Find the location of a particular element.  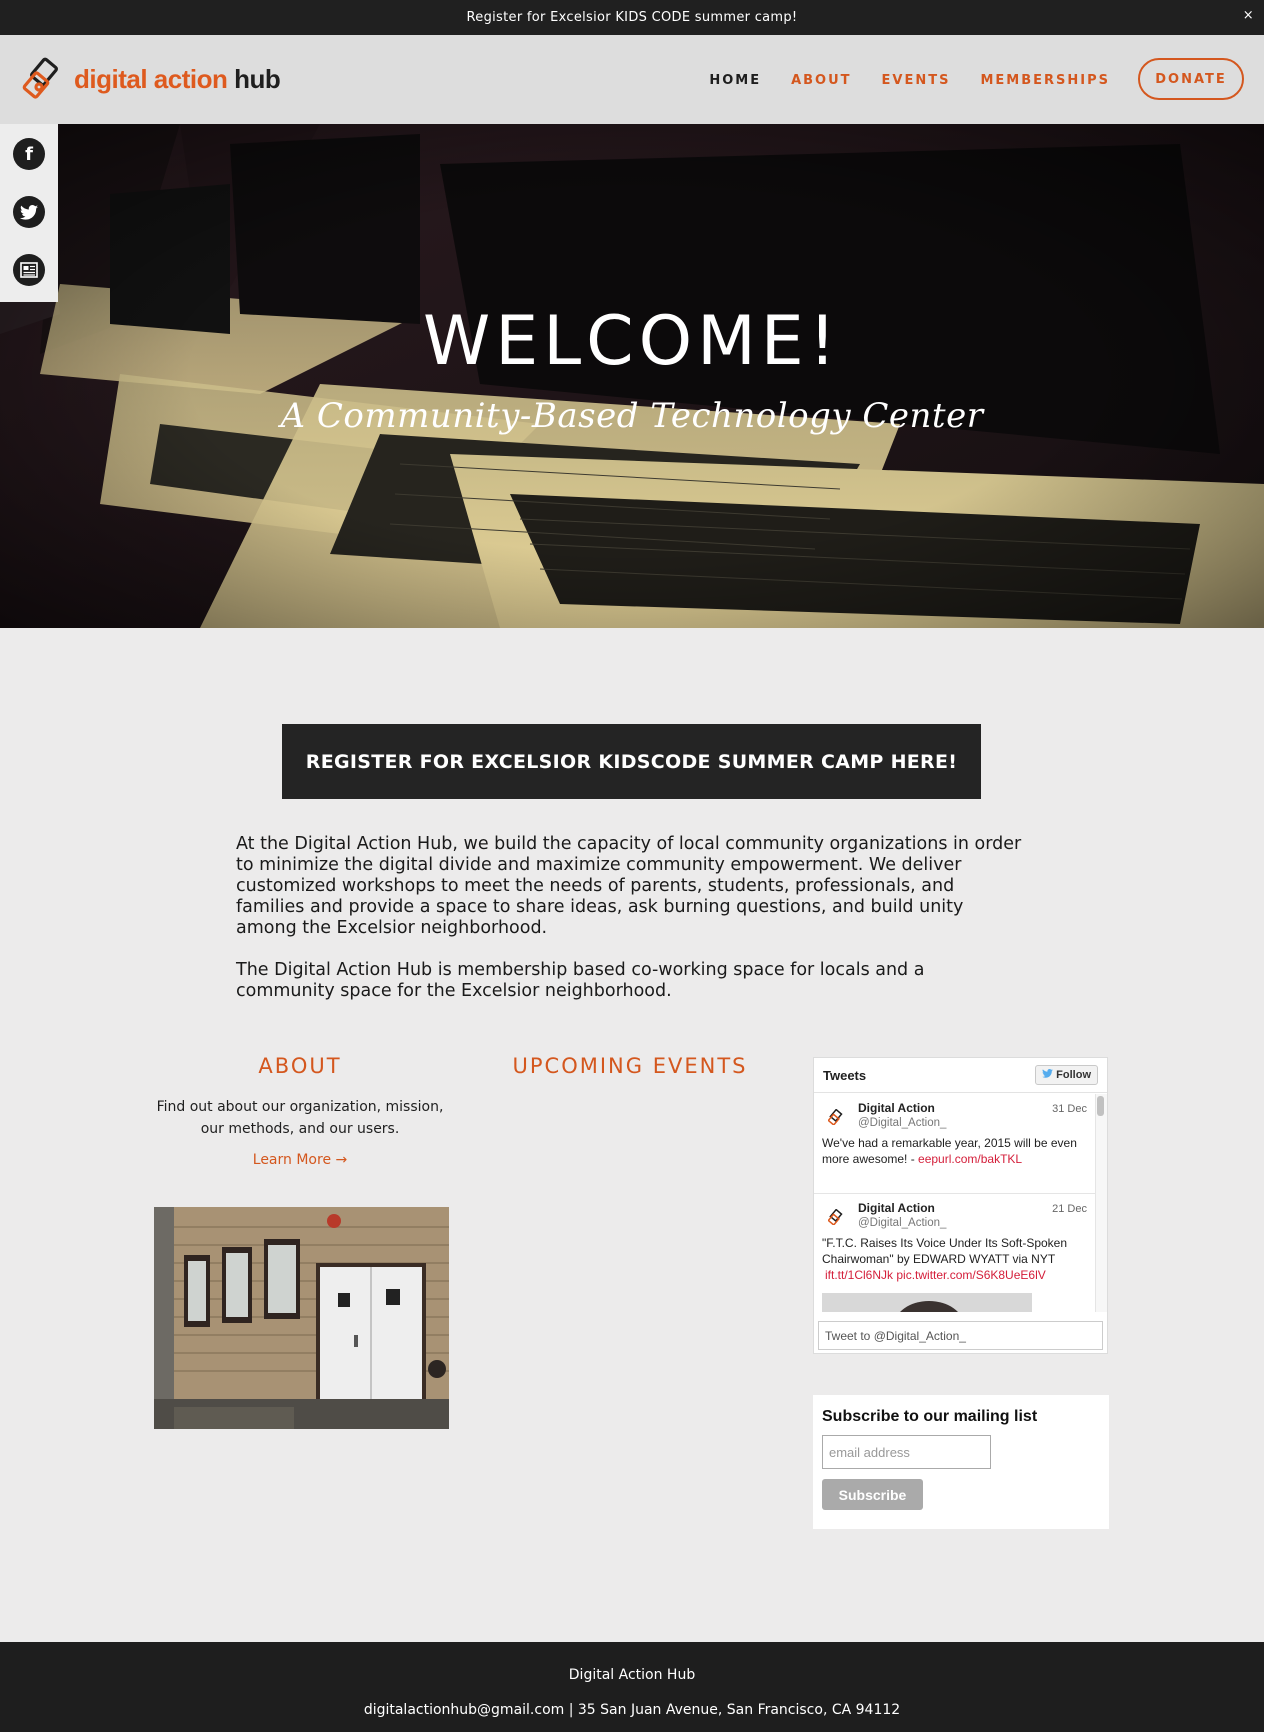

mailing-list-title: Subscribe to our mailing list is located at coordinates (930, 1416).